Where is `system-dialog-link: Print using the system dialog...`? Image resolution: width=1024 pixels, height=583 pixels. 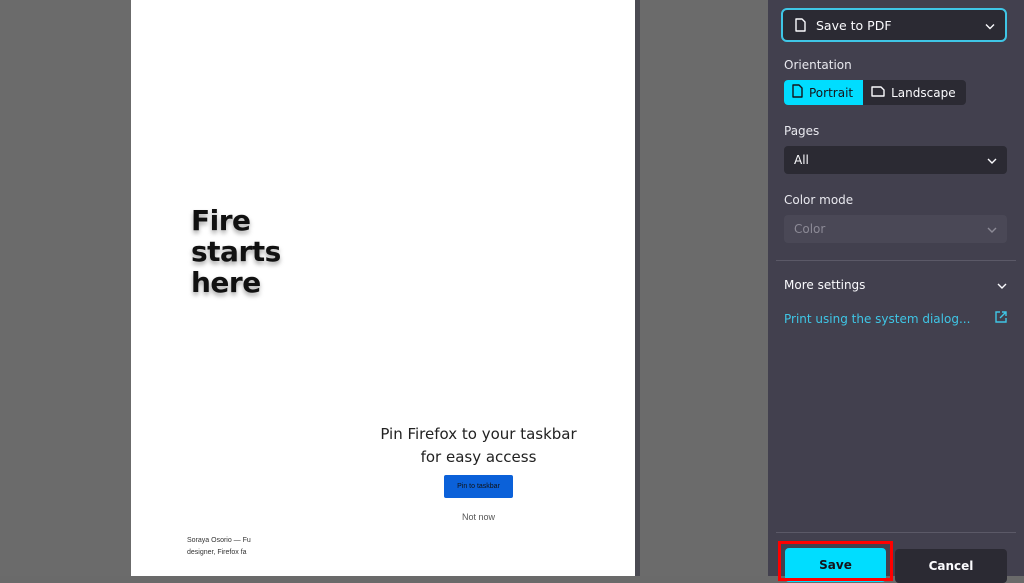 system-dialog-link: Print using the system dialog... is located at coordinates (895, 318).